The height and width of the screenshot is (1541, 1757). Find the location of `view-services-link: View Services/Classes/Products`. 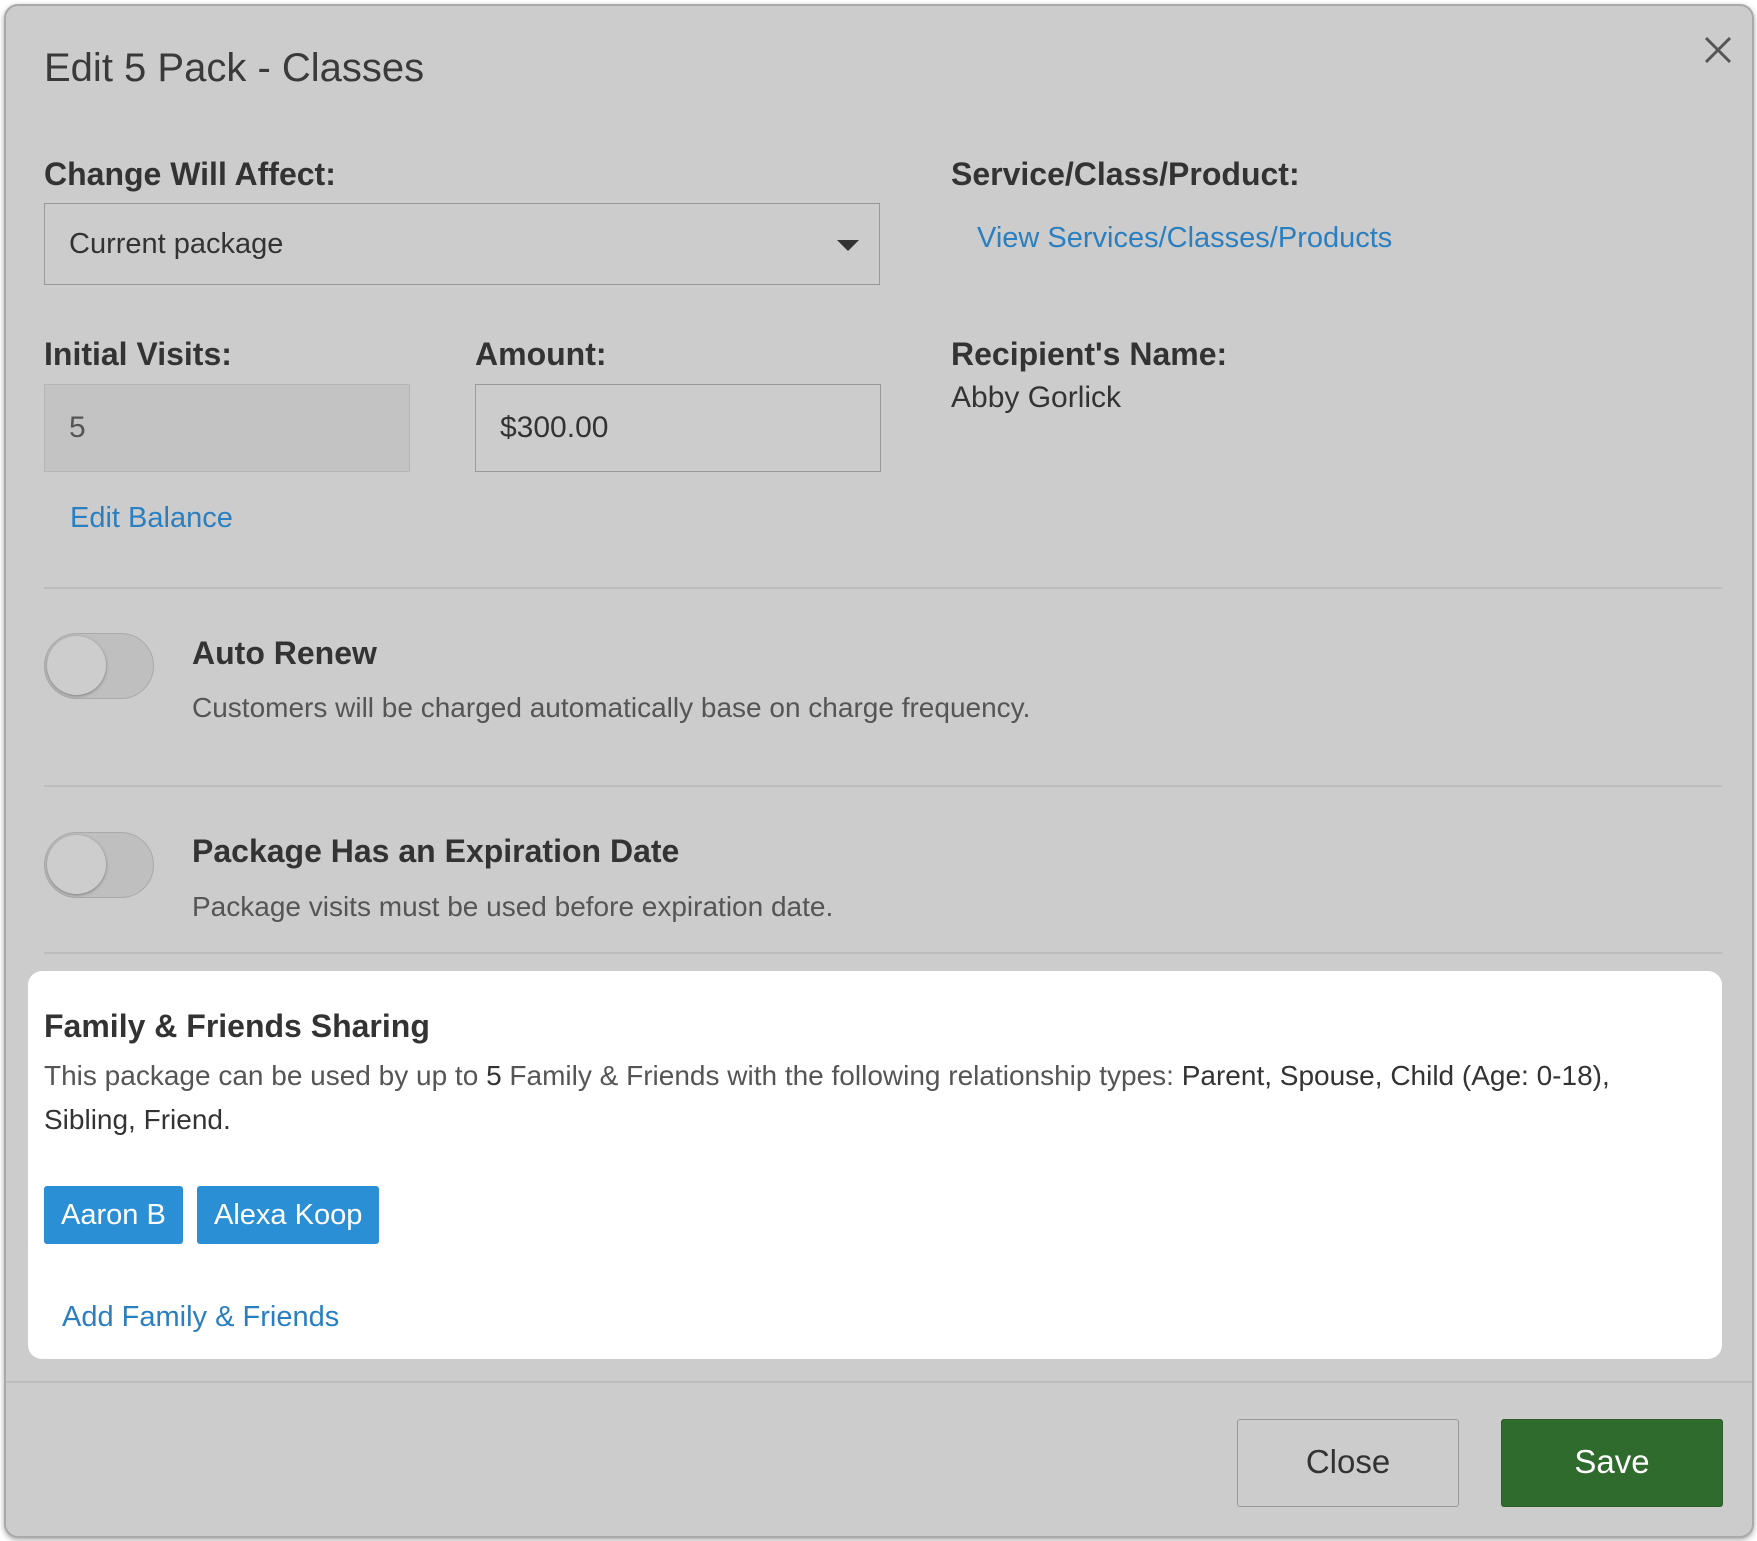

view-services-link: View Services/Classes/Products is located at coordinates (1184, 238).